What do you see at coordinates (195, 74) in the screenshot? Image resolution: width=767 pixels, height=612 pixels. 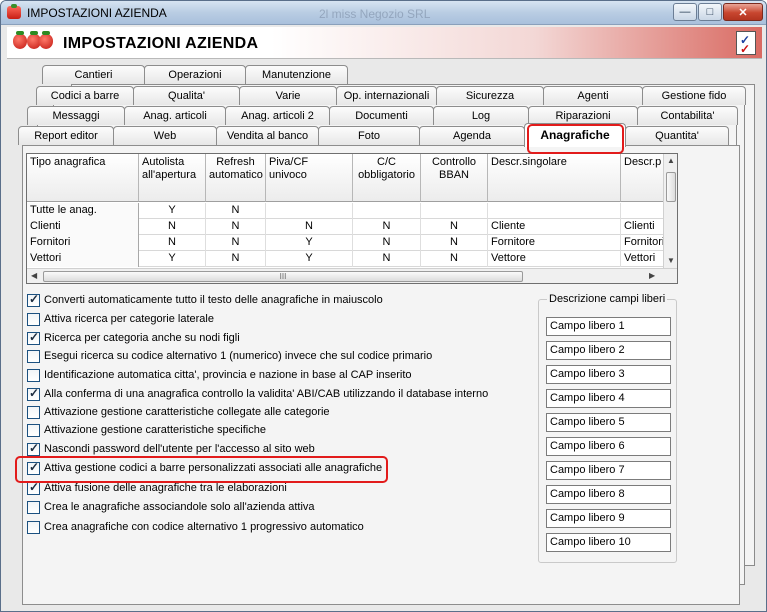 I see `tab-operazioni: Operazioni` at bounding box center [195, 74].